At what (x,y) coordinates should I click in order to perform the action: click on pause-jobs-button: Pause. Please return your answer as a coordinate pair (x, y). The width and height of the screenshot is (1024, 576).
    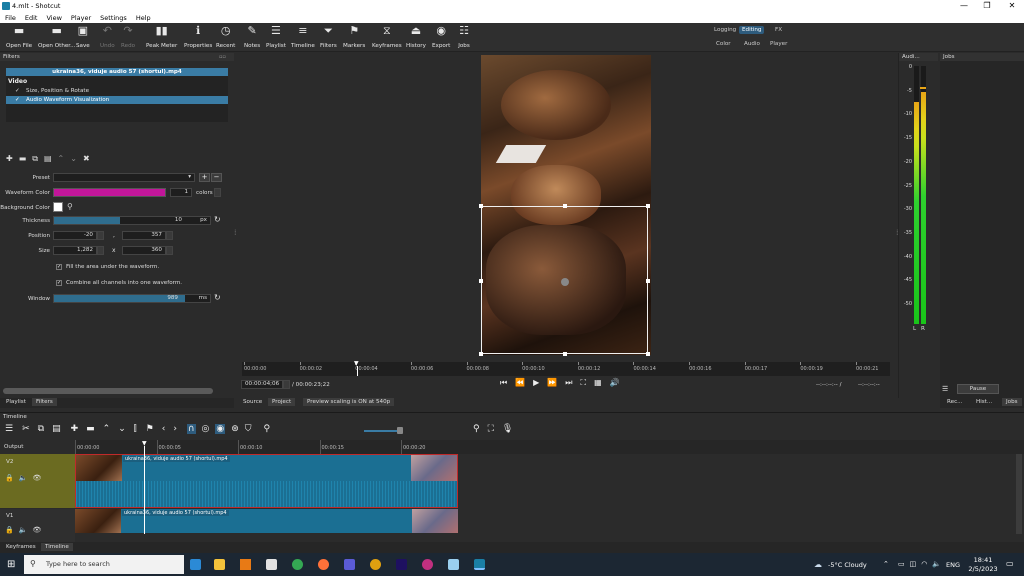
    Looking at the image, I should click on (978, 389).